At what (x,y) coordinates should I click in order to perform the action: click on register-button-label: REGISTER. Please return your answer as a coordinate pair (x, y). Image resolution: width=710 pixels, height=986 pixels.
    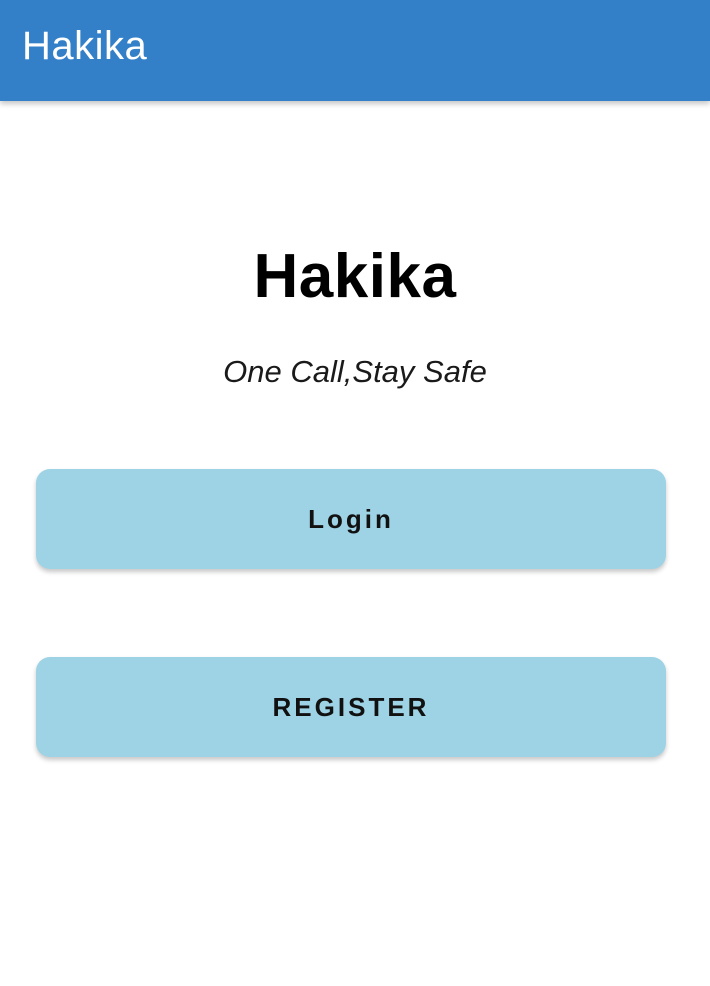
    Looking at the image, I should click on (351, 706).